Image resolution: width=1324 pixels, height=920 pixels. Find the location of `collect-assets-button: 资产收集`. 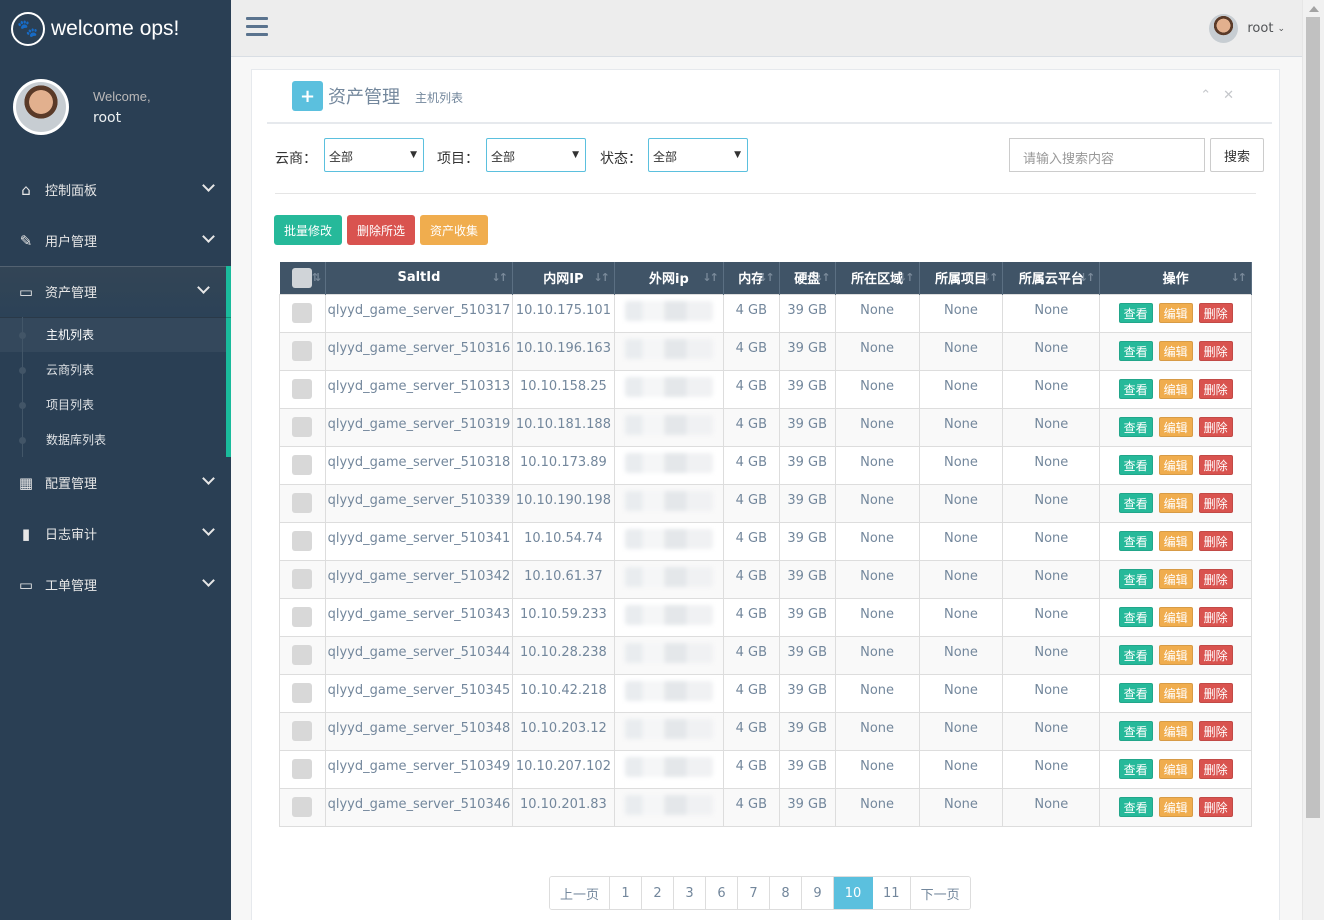

collect-assets-button: 资产收集 is located at coordinates (454, 230).